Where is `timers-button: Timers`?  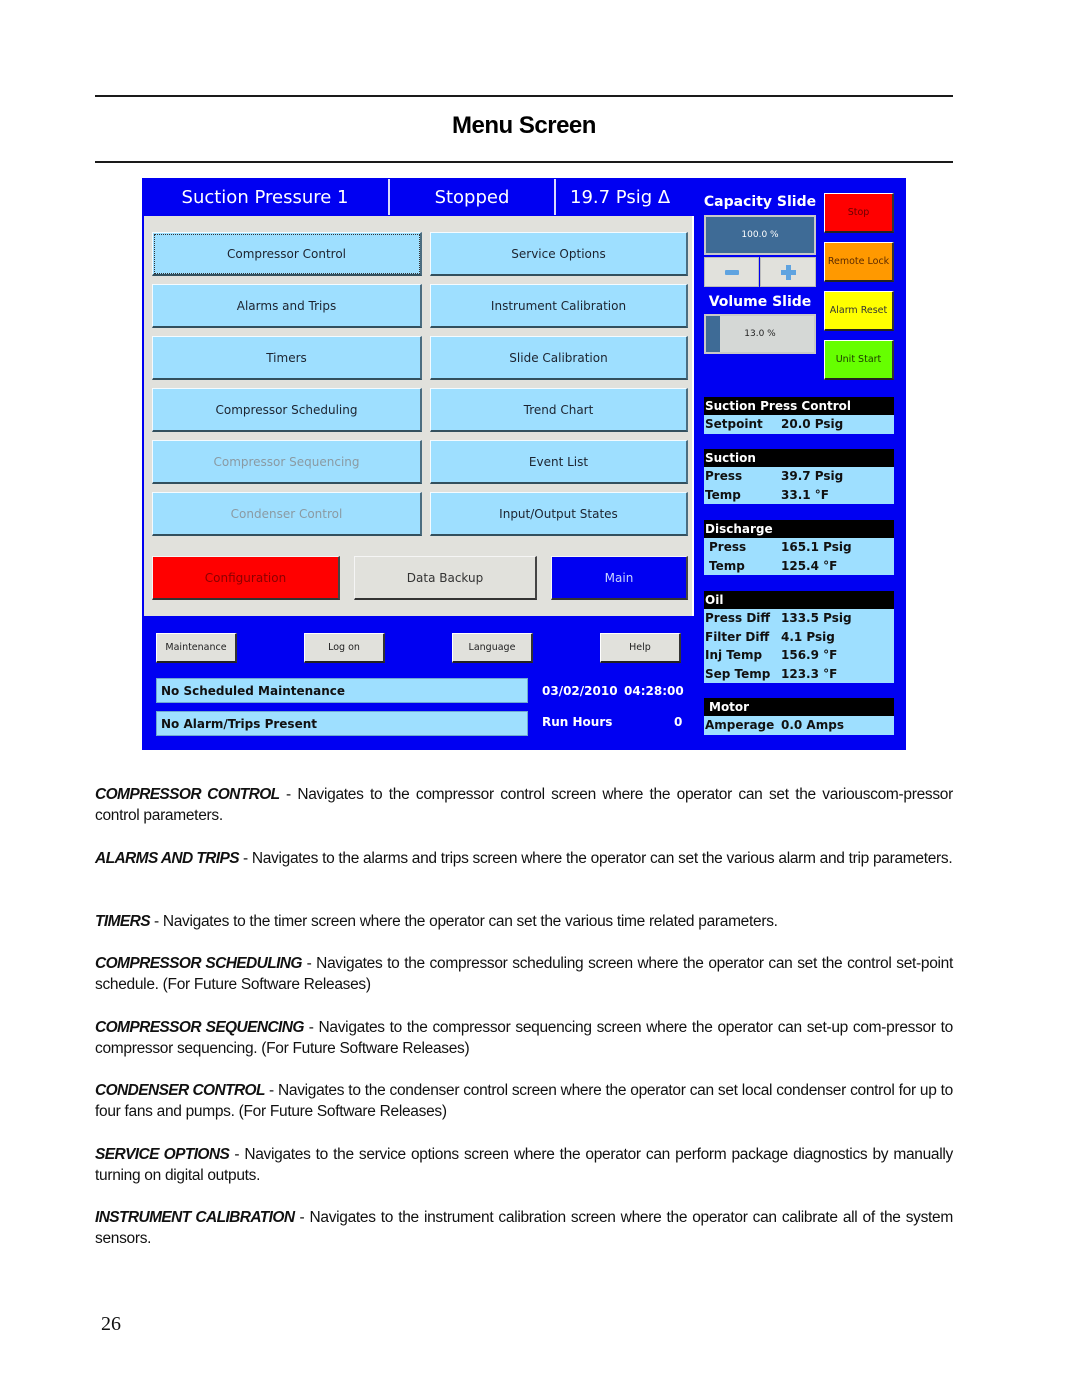
timers-button: Timers is located at coordinates (287, 358).